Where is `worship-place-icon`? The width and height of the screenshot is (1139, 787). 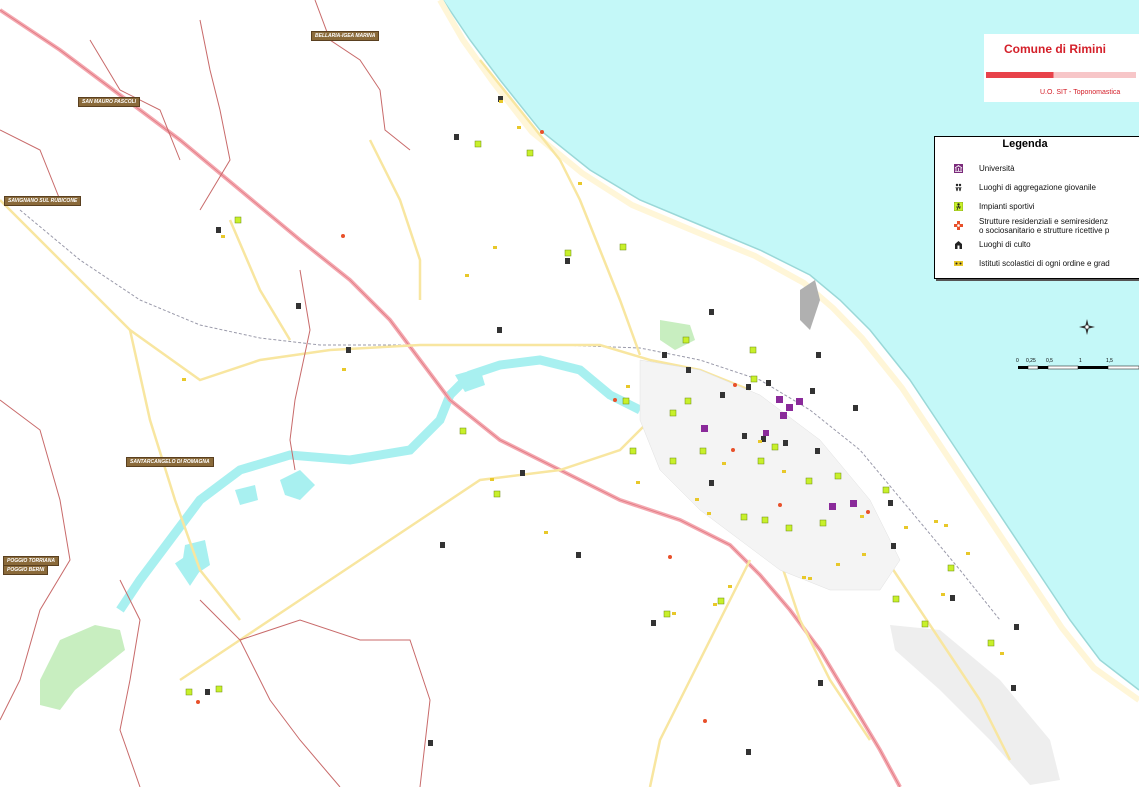 worship-place-icon is located at coordinates (958, 245).